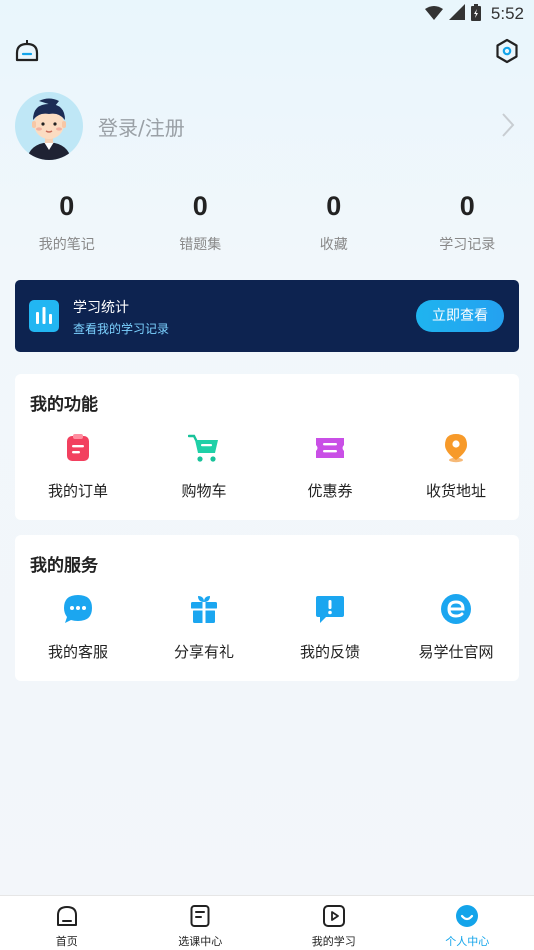 The width and height of the screenshot is (534, 950). Describe the element at coordinates (455, 491) in the screenshot. I see `function-label: 收货地址` at that location.